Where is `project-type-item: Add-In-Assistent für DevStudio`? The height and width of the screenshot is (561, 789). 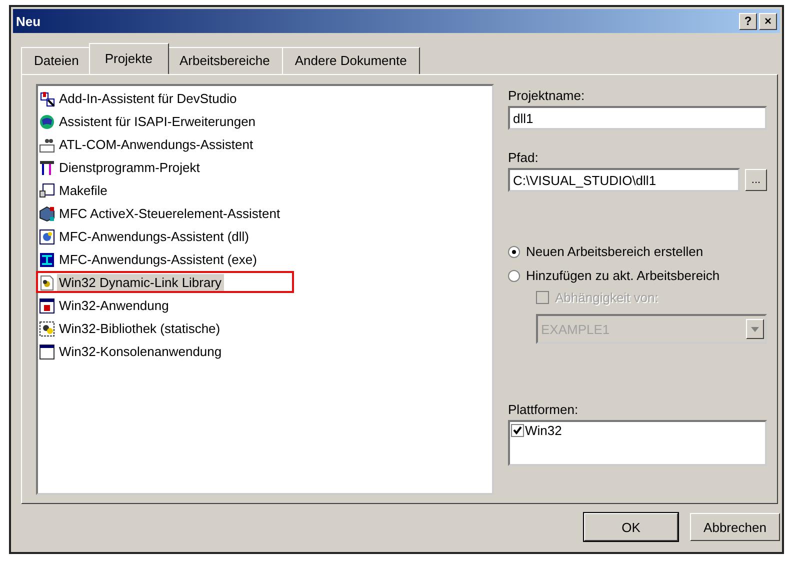
project-type-item: Add-In-Assistent für DevStudio is located at coordinates (148, 98).